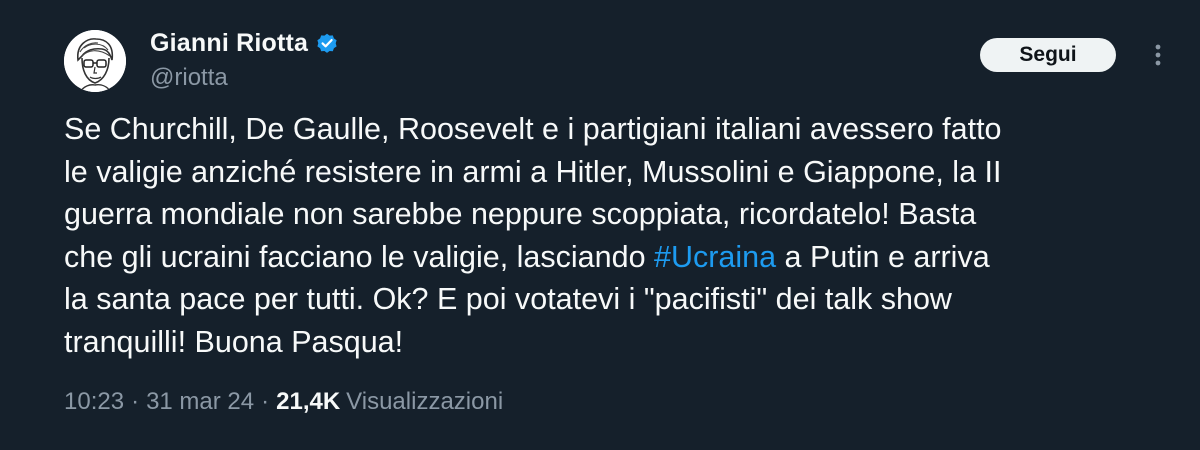 This screenshot has height=450, width=1200. Describe the element at coordinates (883, 256) in the screenshot. I see `tweet-text-segment: a Putin e arriva` at that location.